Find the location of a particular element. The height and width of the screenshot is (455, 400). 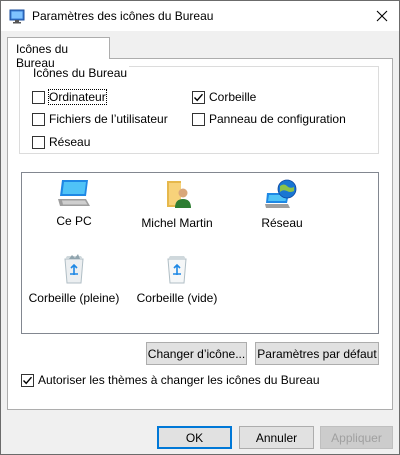

user-folder-icon is located at coordinates (179, 194).